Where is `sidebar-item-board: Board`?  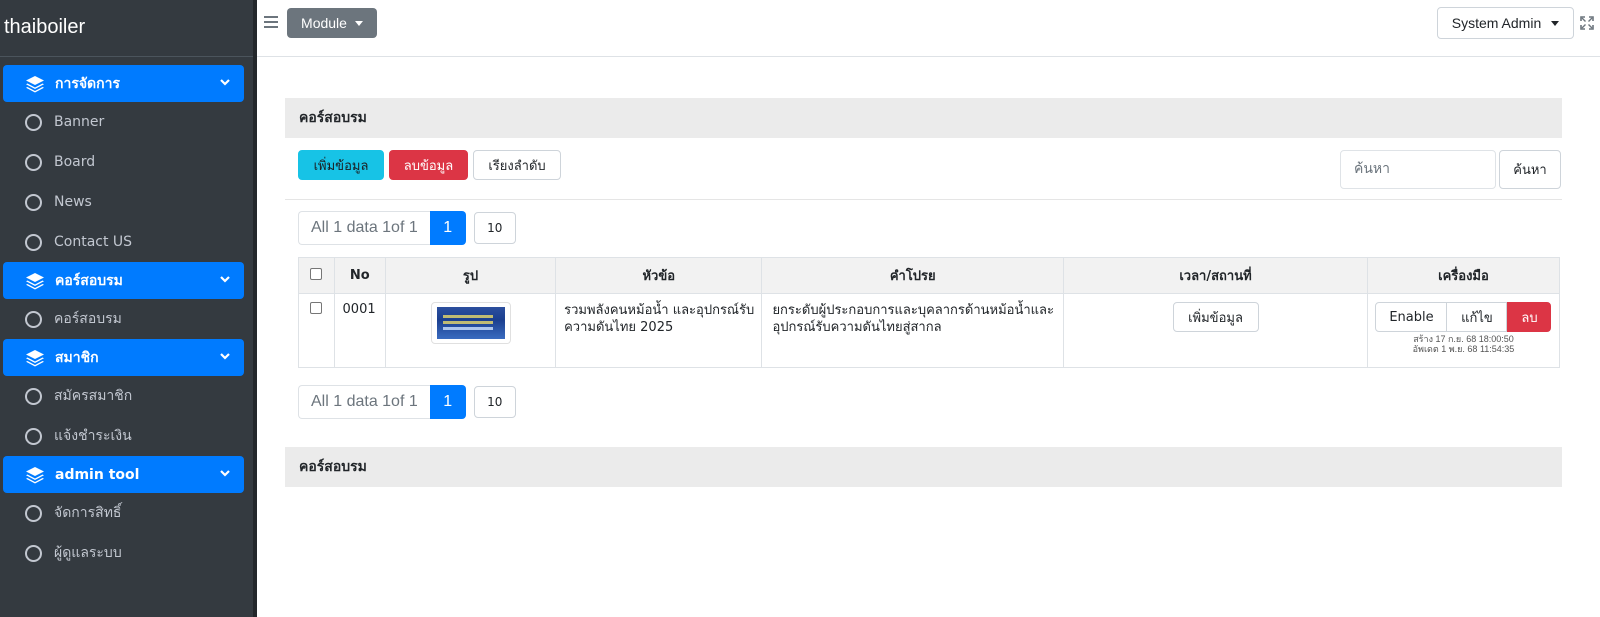
sidebar-item-board: Board is located at coordinates (126, 162).